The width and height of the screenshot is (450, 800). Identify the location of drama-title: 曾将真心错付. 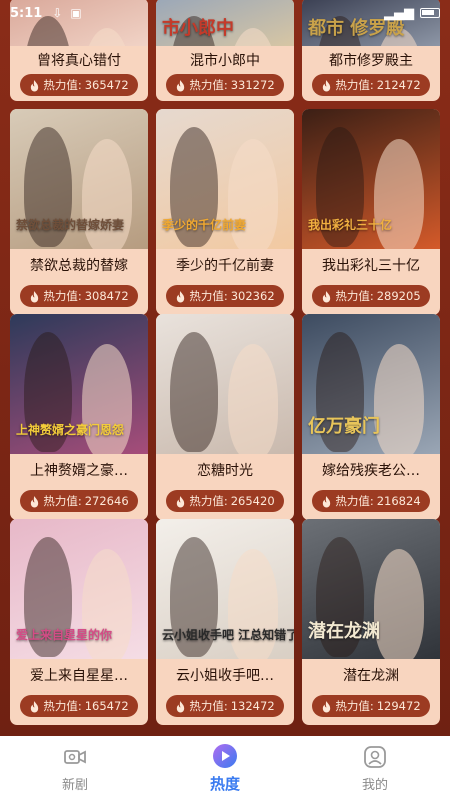
(79, 61).